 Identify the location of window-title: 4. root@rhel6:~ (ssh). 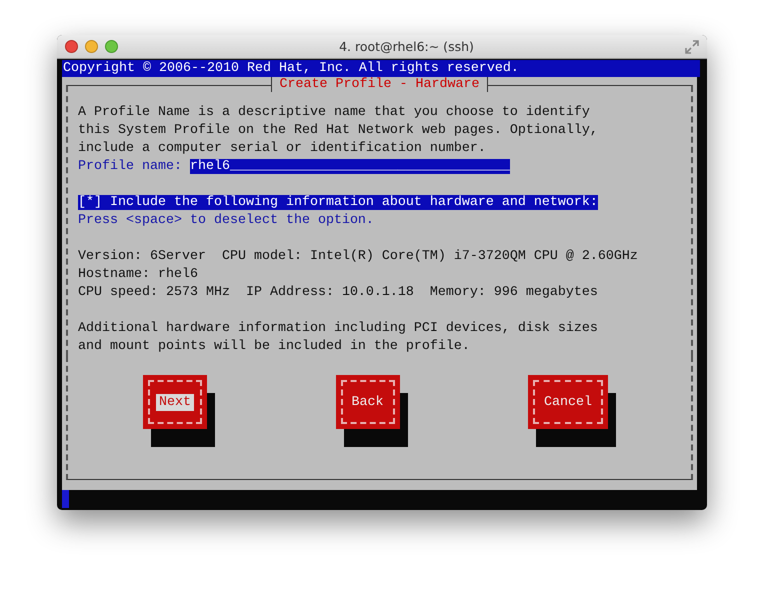
(406, 46).